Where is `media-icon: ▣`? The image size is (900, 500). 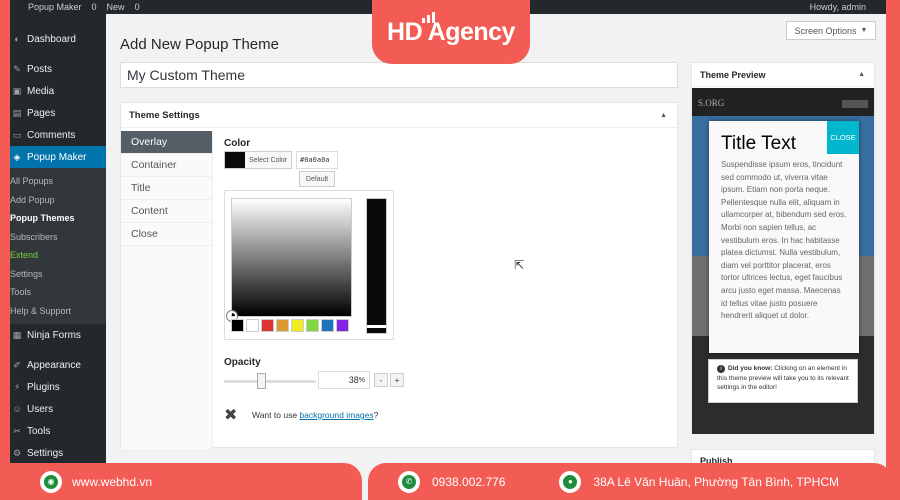
media-icon: ▣ is located at coordinates (17, 90).